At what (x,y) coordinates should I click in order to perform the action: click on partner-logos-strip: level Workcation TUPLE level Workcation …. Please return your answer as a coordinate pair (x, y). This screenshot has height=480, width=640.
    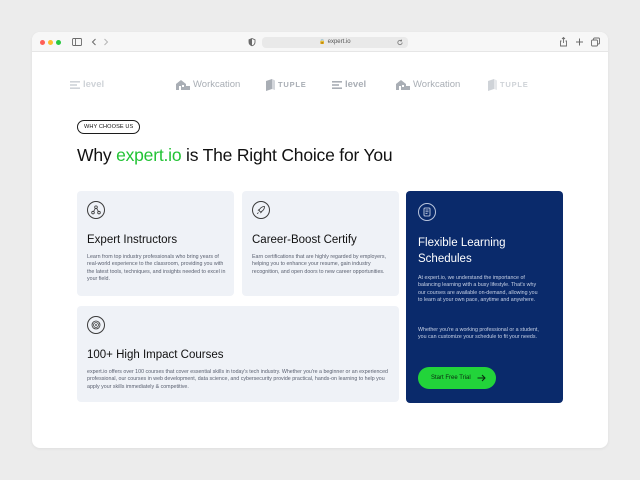
    Looking at the image, I should click on (320, 84).